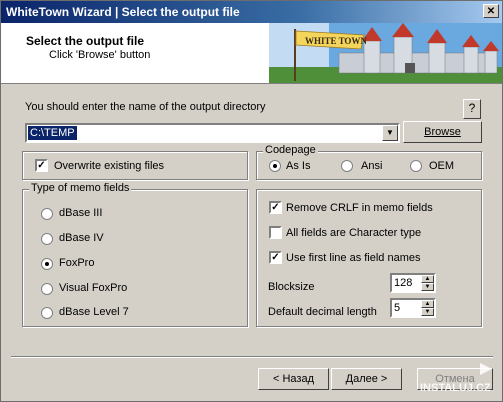  I want to click on codepage-group: Codepage As Is Ansi OEM, so click(369, 162).